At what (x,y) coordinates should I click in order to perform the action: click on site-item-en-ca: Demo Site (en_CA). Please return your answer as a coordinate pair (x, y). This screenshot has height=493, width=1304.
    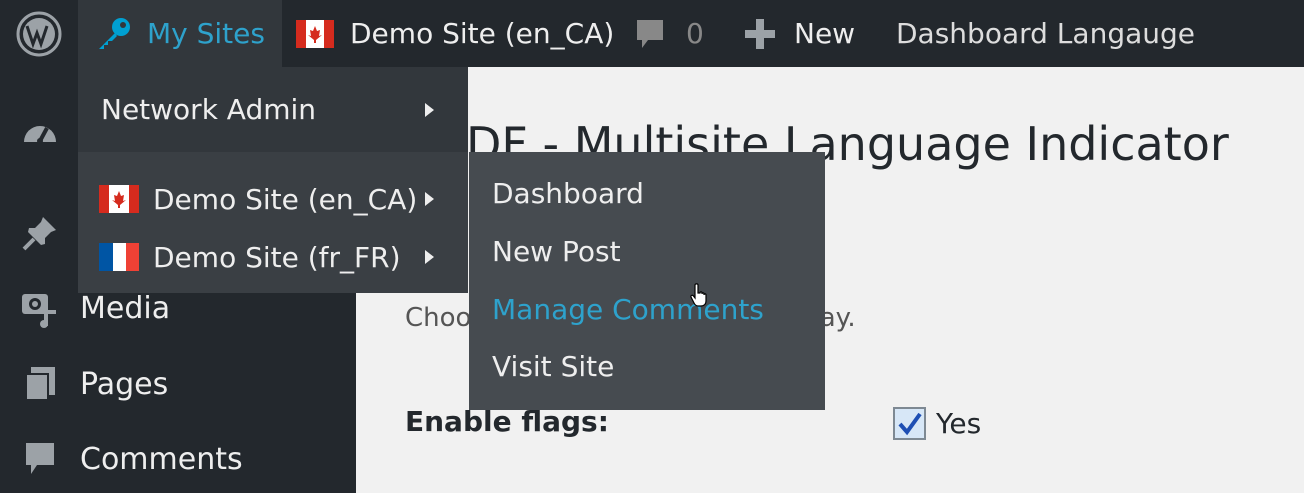
    Looking at the image, I should click on (273, 199).